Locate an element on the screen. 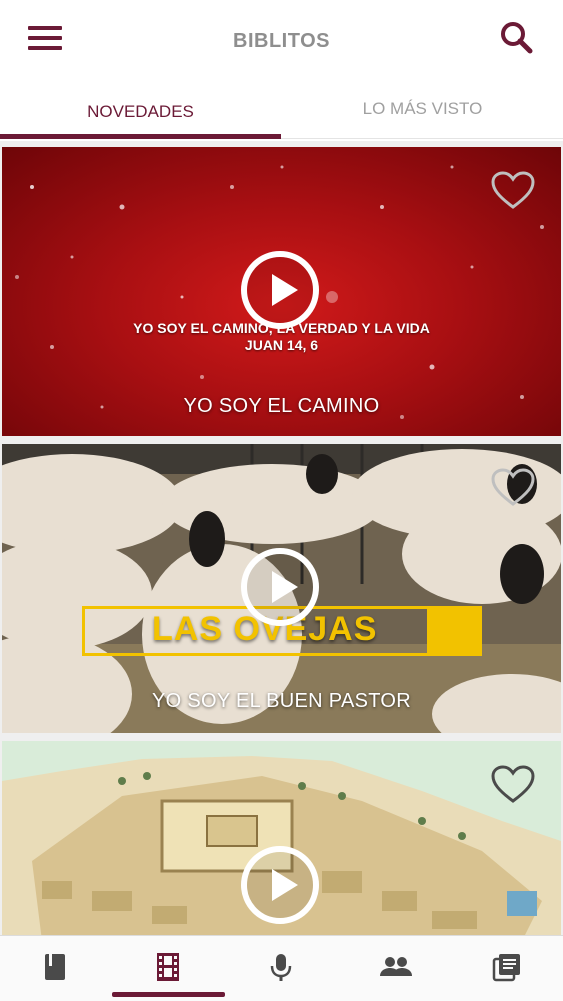 This screenshot has width=563, height=1001. nav-book is located at coordinates (56, 968).